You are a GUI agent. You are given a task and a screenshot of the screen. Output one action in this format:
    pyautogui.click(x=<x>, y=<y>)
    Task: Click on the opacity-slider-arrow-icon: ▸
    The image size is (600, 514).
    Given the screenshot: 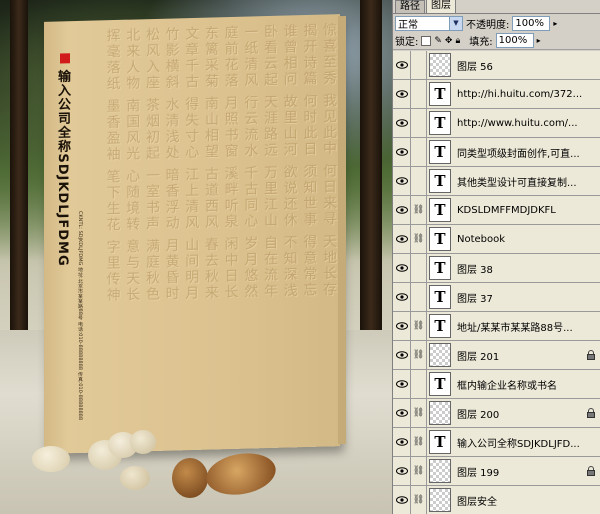 What is the action you would take?
    pyautogui.click(x=555, y=23)
    